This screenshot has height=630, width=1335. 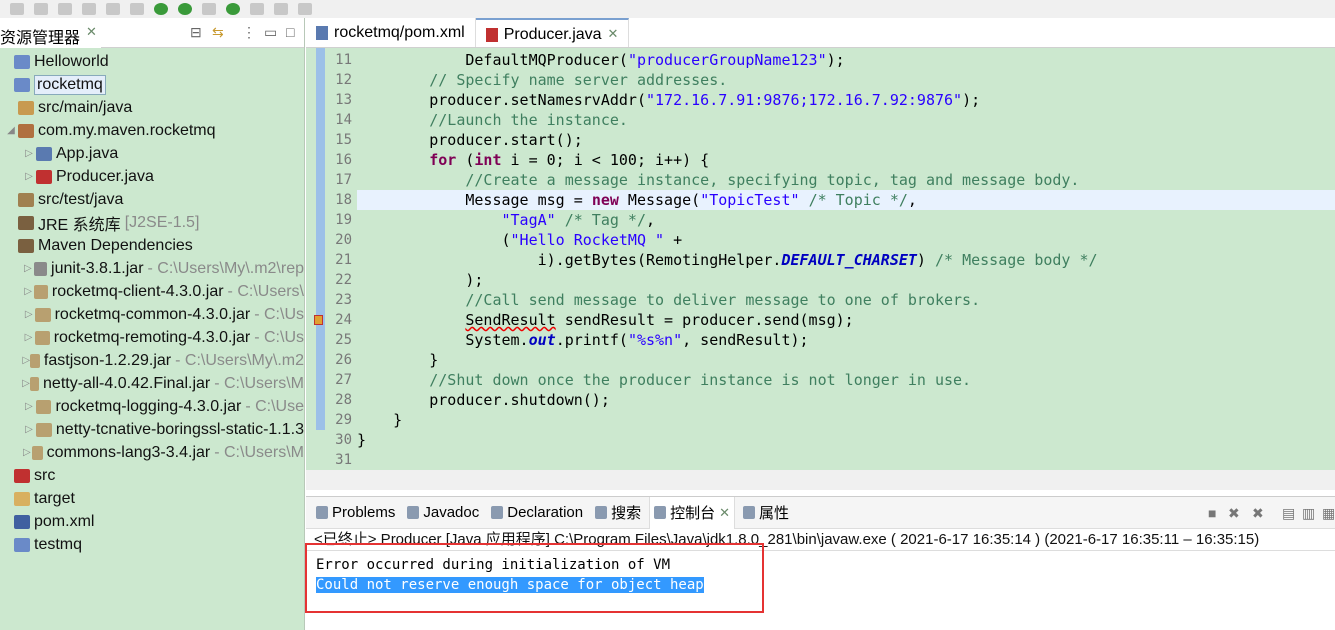 What do you see at coordinates (849, 260) in the screenshot?
I see `code-token: DEFAULT_CHARSET` at bounding box center [849, 260].